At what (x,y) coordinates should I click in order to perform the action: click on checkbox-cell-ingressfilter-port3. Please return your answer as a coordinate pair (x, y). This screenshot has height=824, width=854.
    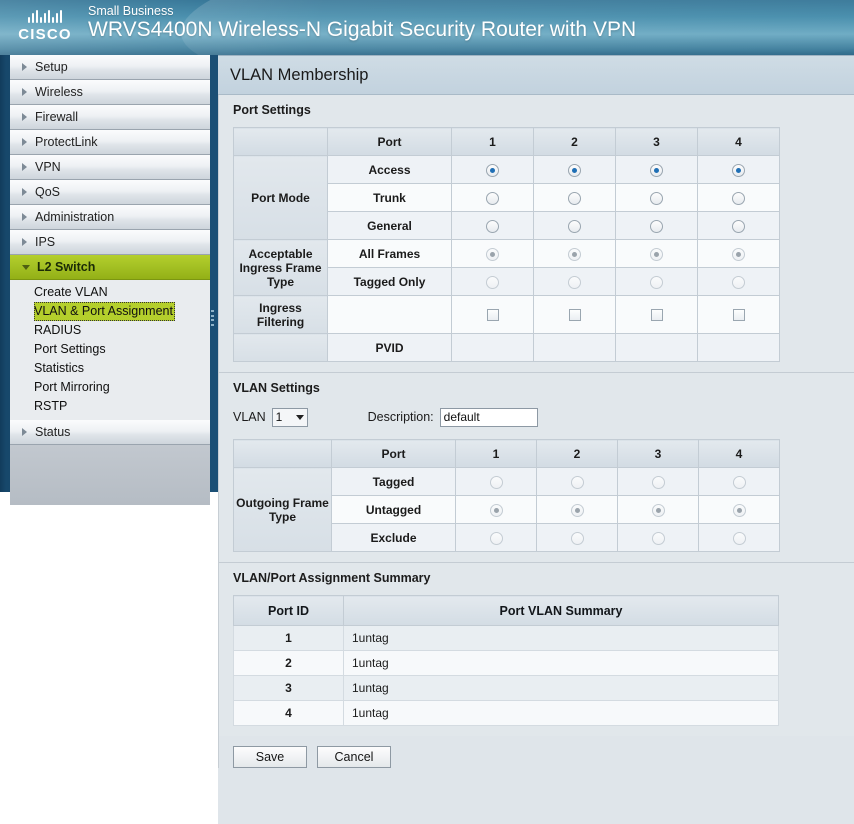
    Looking at the image, I should click on (656, 314).